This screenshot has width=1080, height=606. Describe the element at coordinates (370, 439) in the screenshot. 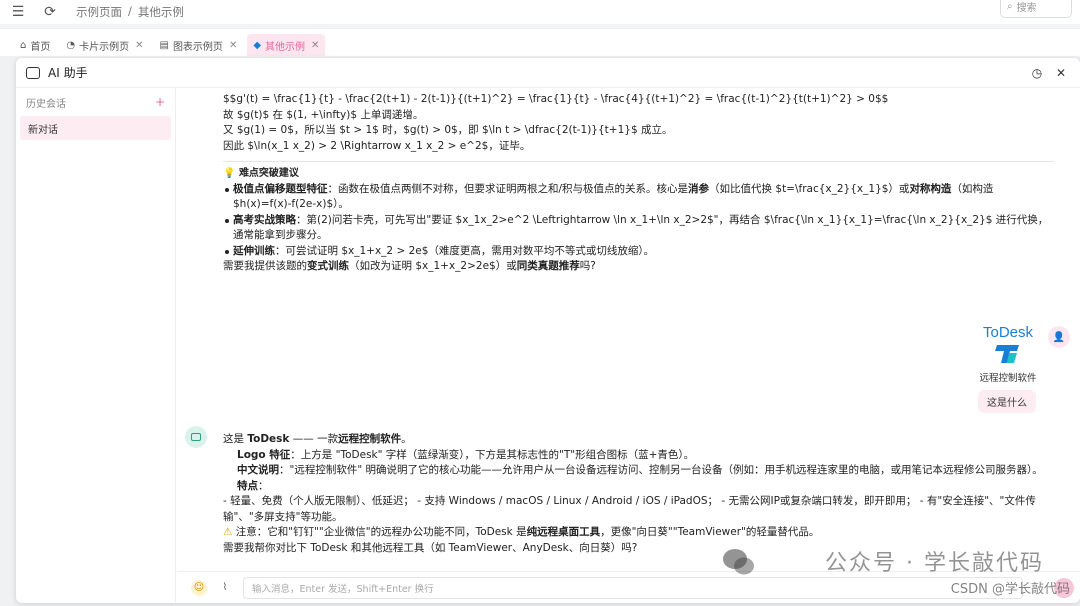

I see `strong-text: 远程控制软件` at that location.